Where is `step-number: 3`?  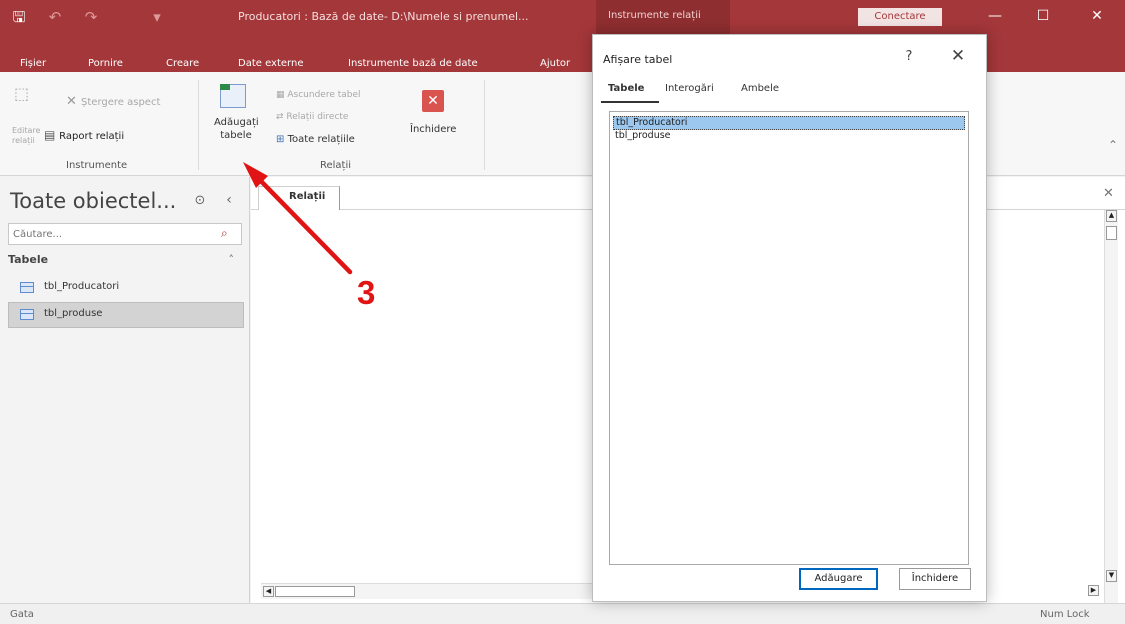
step-number: 3 is located at coordinates (366, 292).